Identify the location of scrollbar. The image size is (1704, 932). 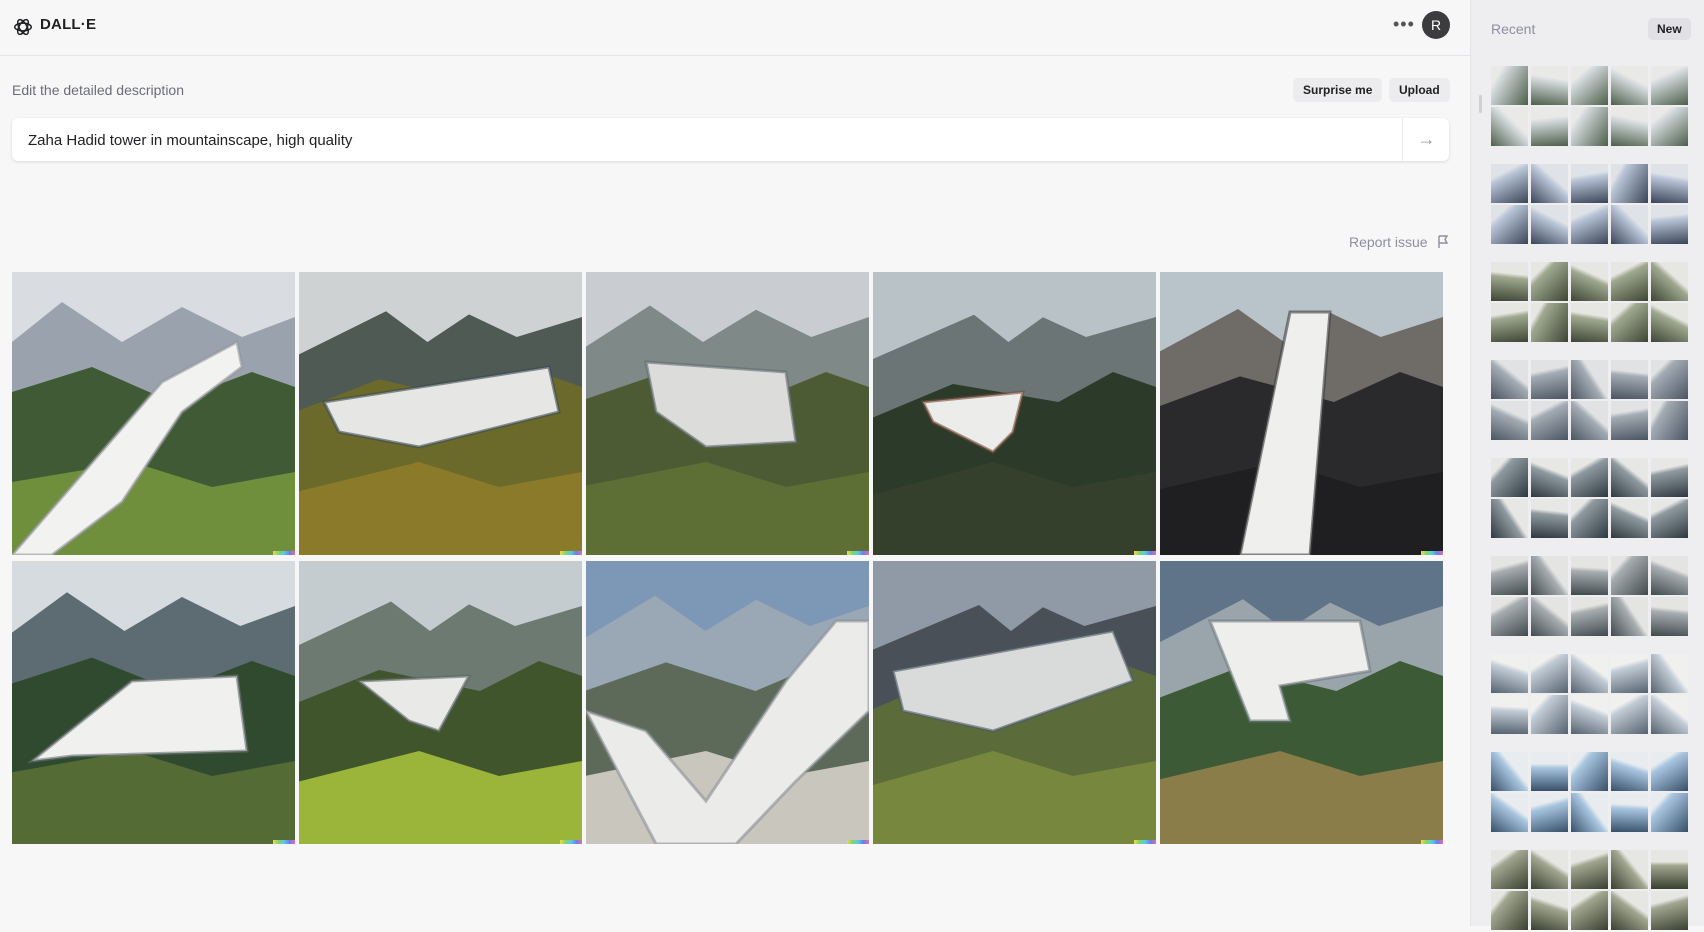
(1480, 104).